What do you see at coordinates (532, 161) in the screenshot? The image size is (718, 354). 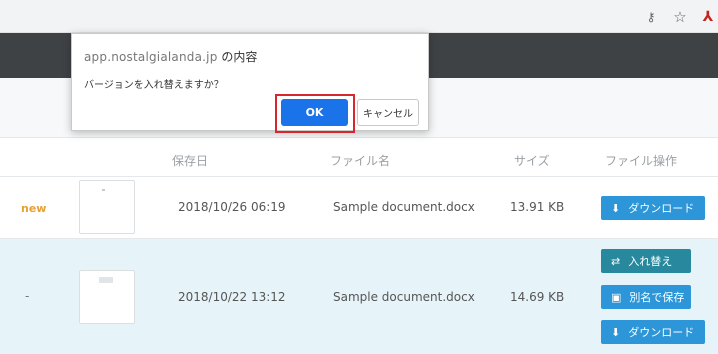 I see `header-size: サイズ` at bounding box center [532, 161].